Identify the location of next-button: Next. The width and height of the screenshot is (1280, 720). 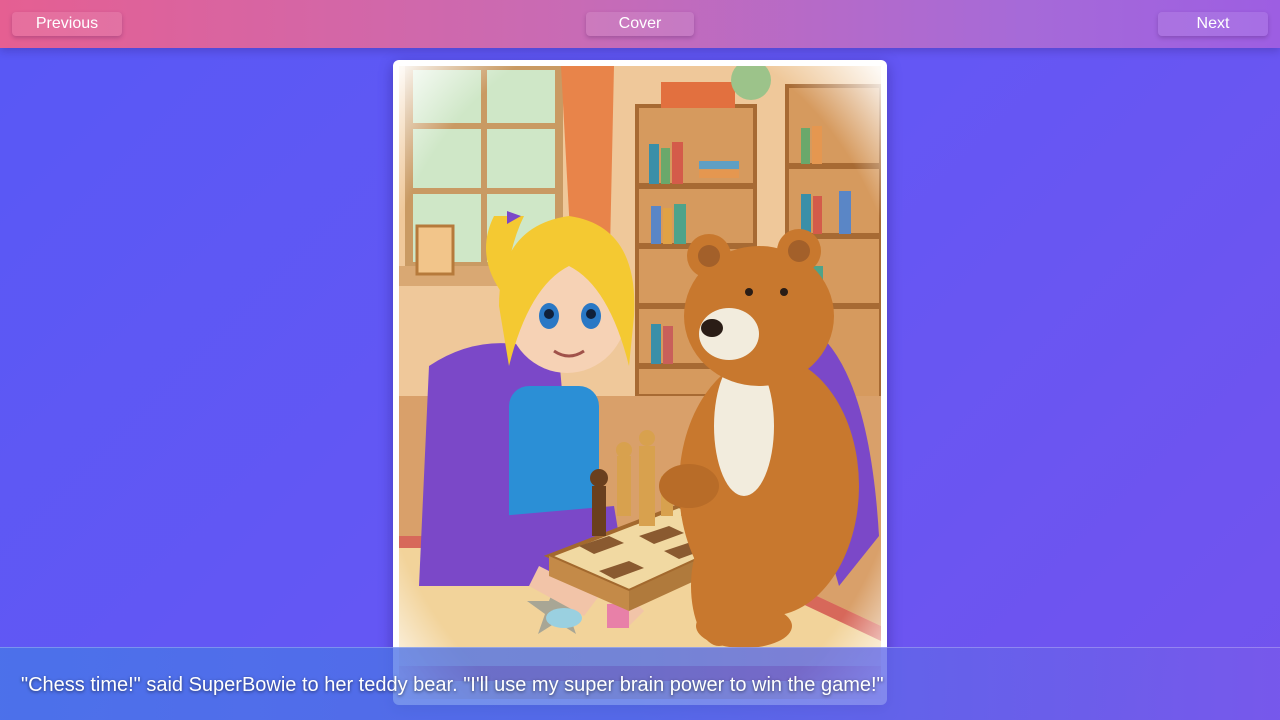
(1213, 24).